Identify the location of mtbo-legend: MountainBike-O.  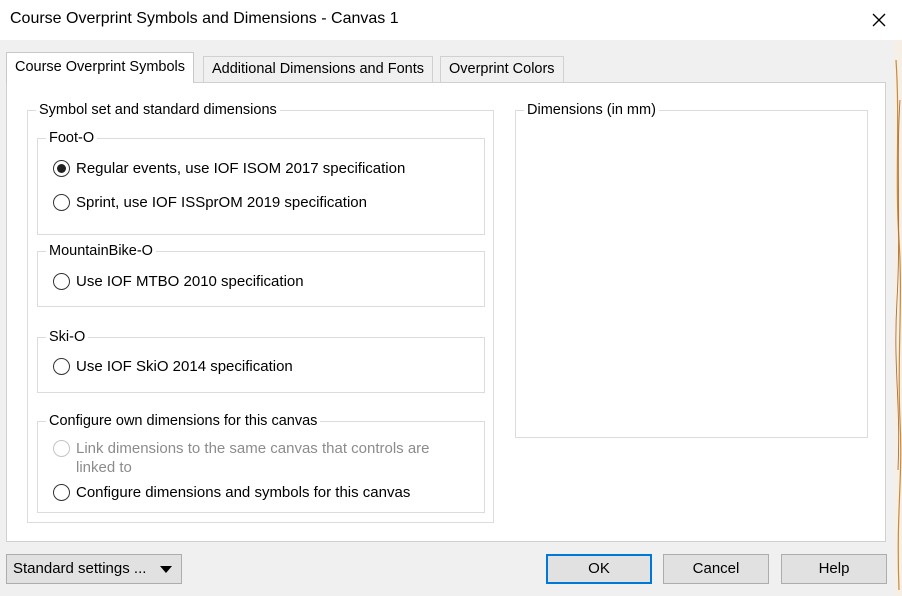
(101, 251).